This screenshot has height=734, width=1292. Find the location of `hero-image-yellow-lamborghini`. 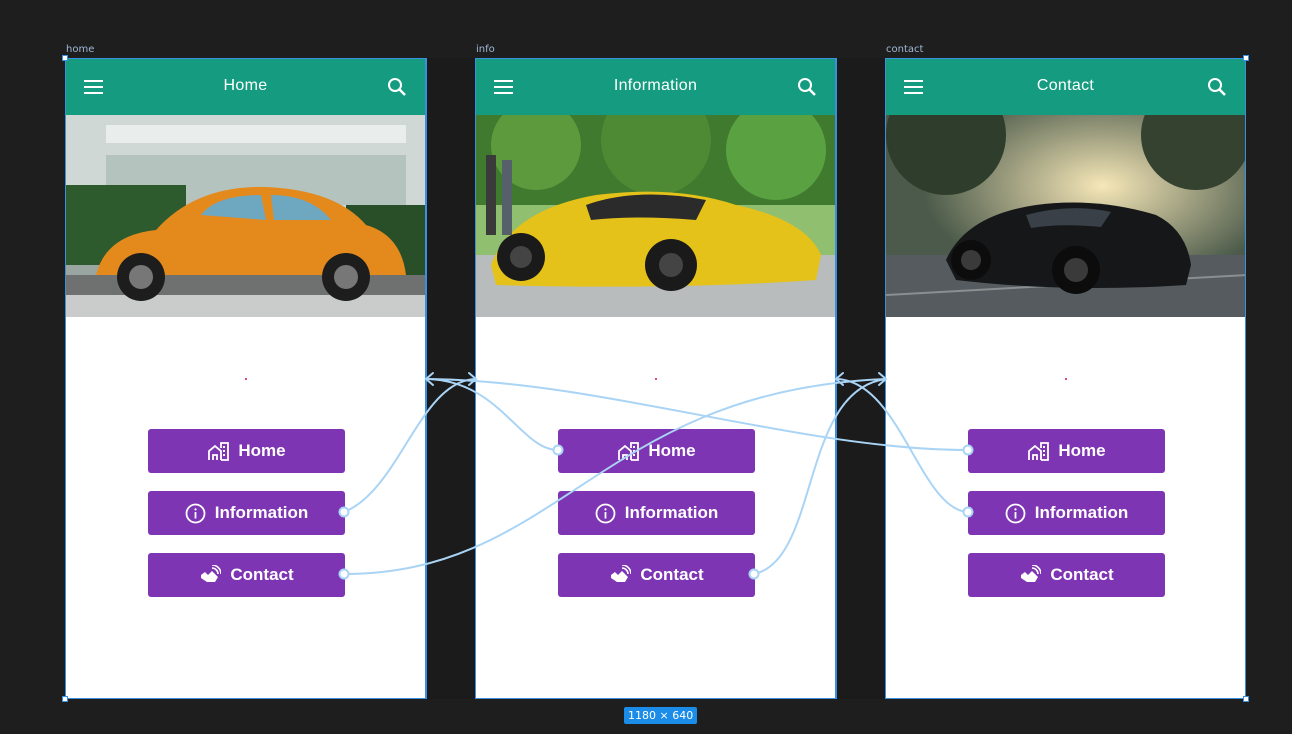

hero-image-yellow-lamborghini is located at coordinates (655, 216).